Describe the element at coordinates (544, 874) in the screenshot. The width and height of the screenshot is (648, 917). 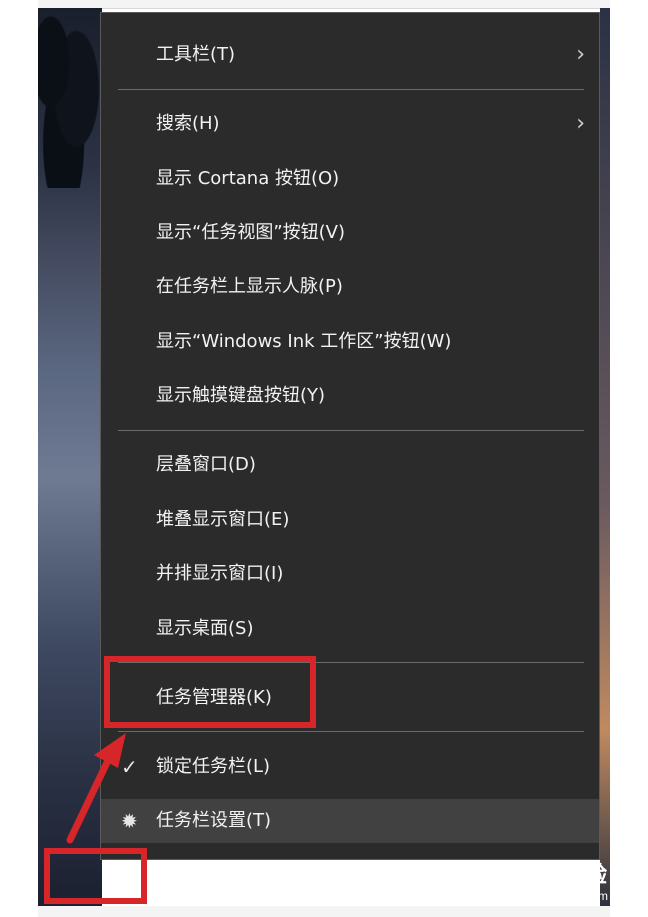
I see `watermark-brand: Bai du 经验` at that location.